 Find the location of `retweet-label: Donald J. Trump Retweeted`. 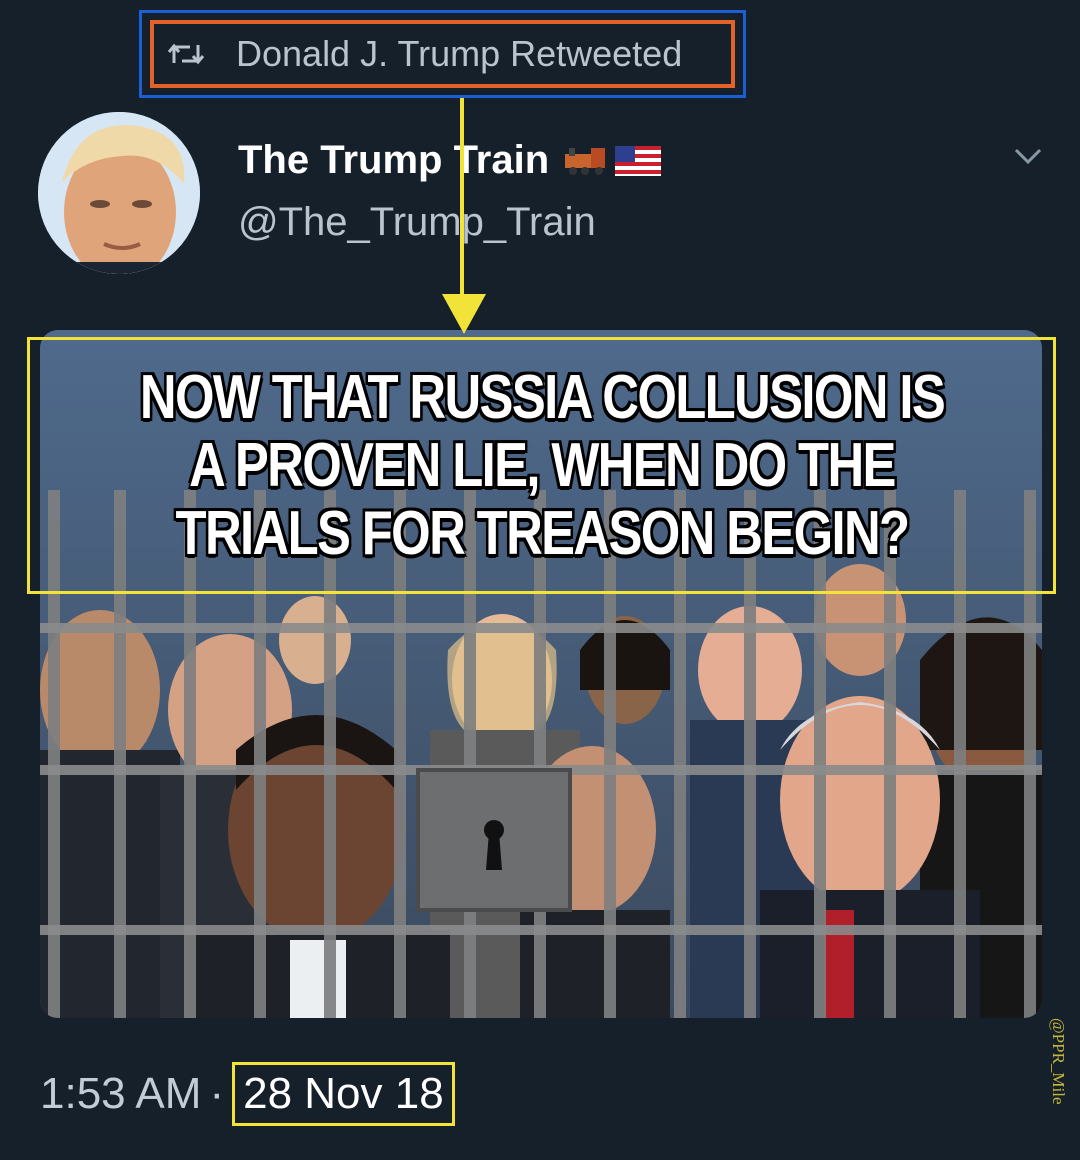

retweet-label: Donald J. Trump Retweeted is located at coordinates (459, 53).